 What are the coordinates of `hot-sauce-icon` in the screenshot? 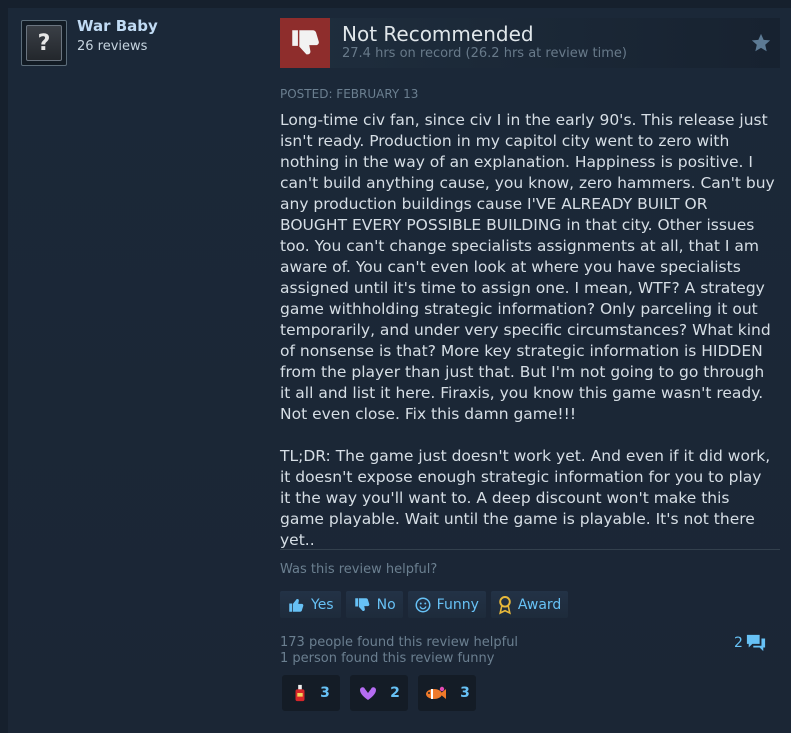 It's located at (300, 693).